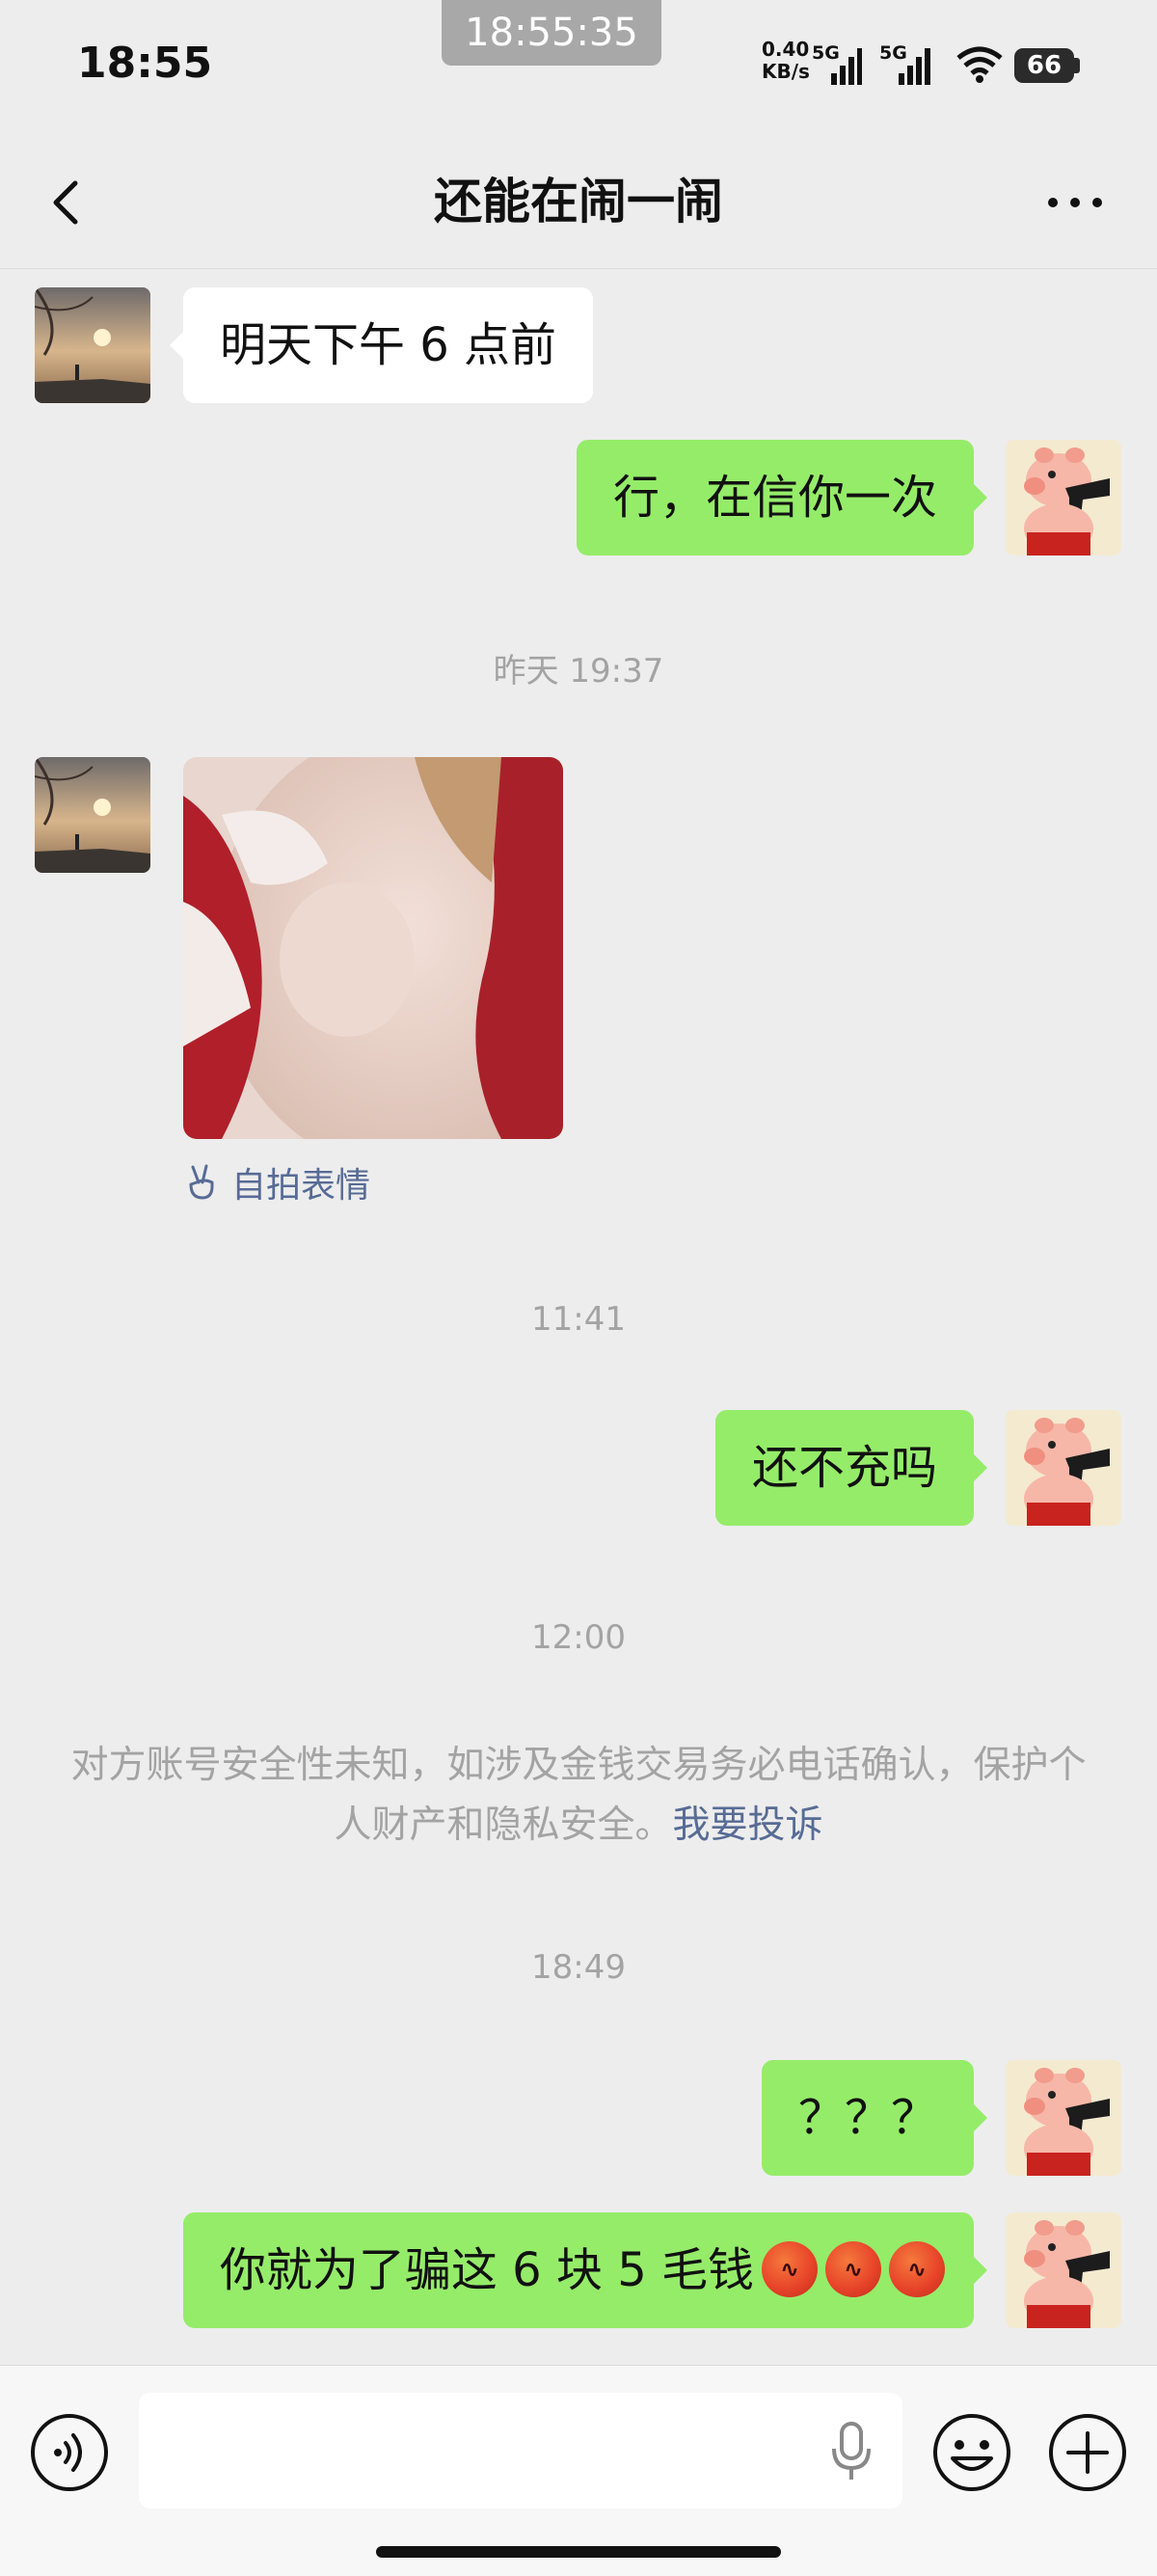  I want to click on more-options-button, so click(1075, 202).